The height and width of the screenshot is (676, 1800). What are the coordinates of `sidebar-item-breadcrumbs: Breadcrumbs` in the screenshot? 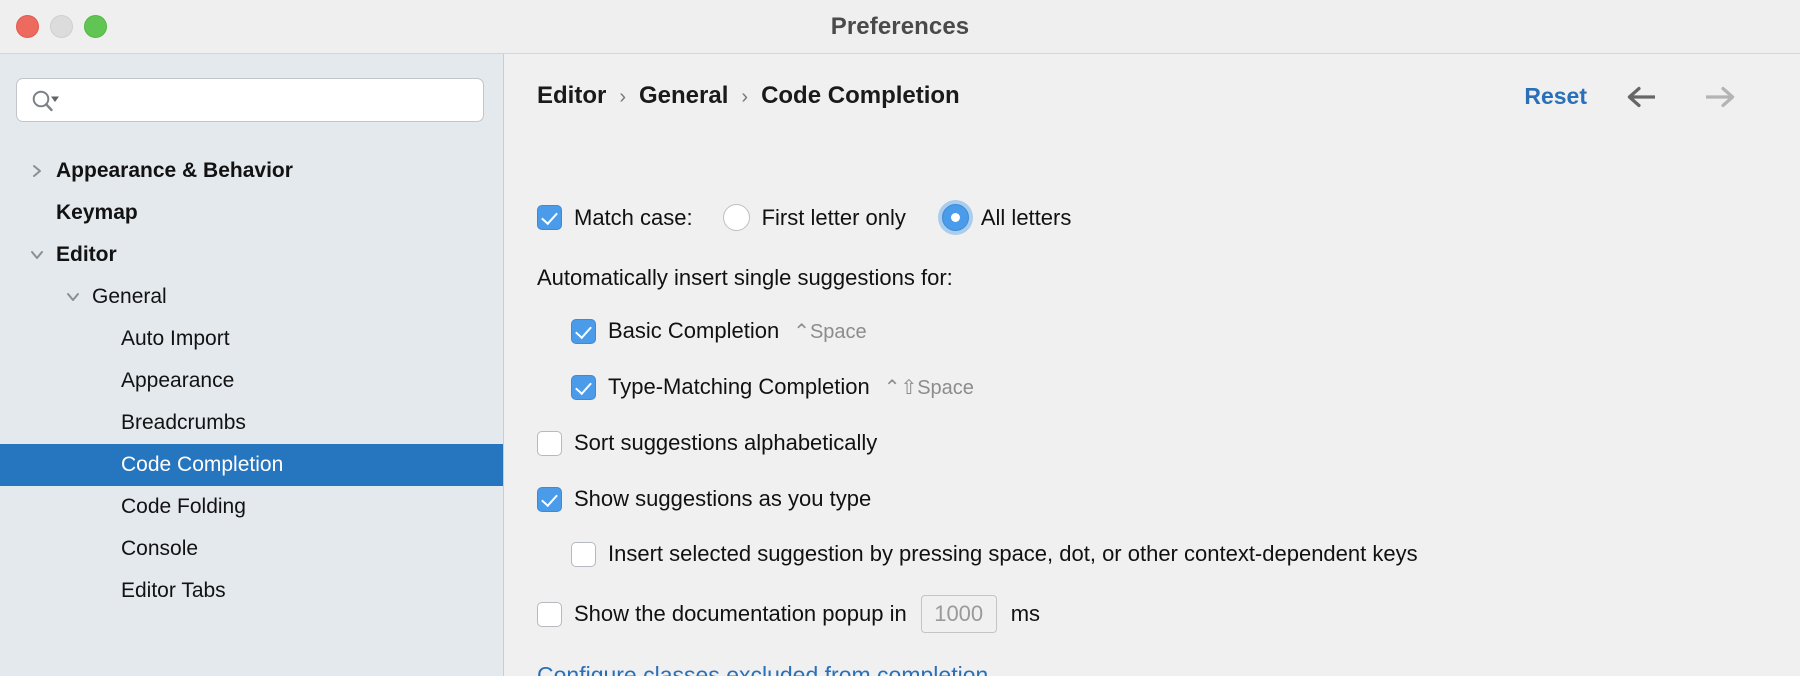 It's located at (251, 423).